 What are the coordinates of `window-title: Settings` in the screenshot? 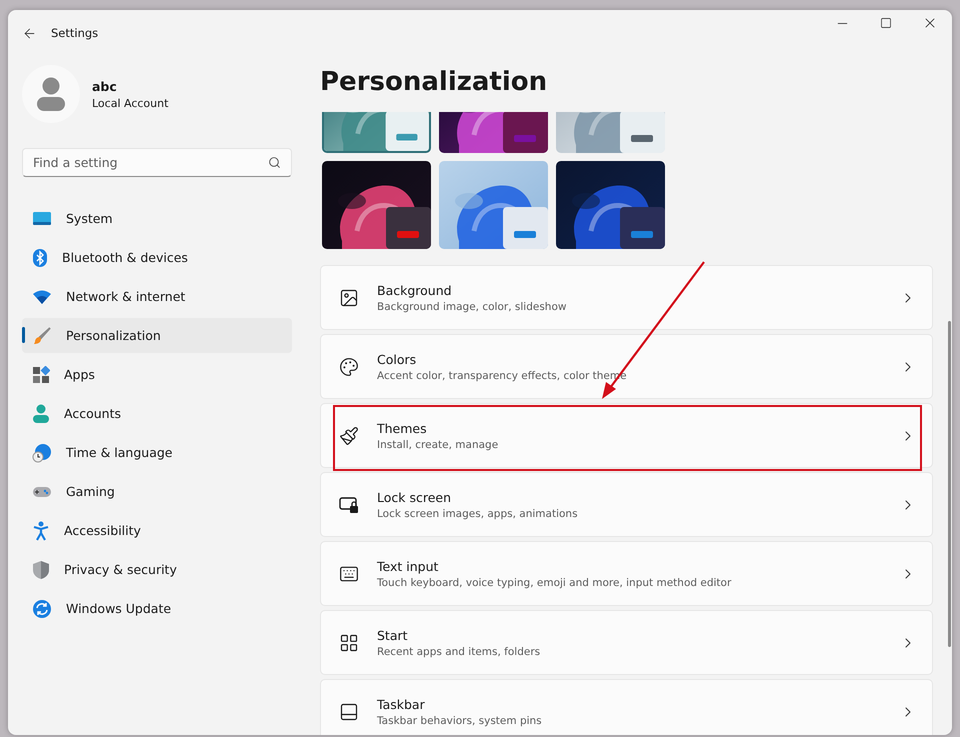 It's located at (75, 33).